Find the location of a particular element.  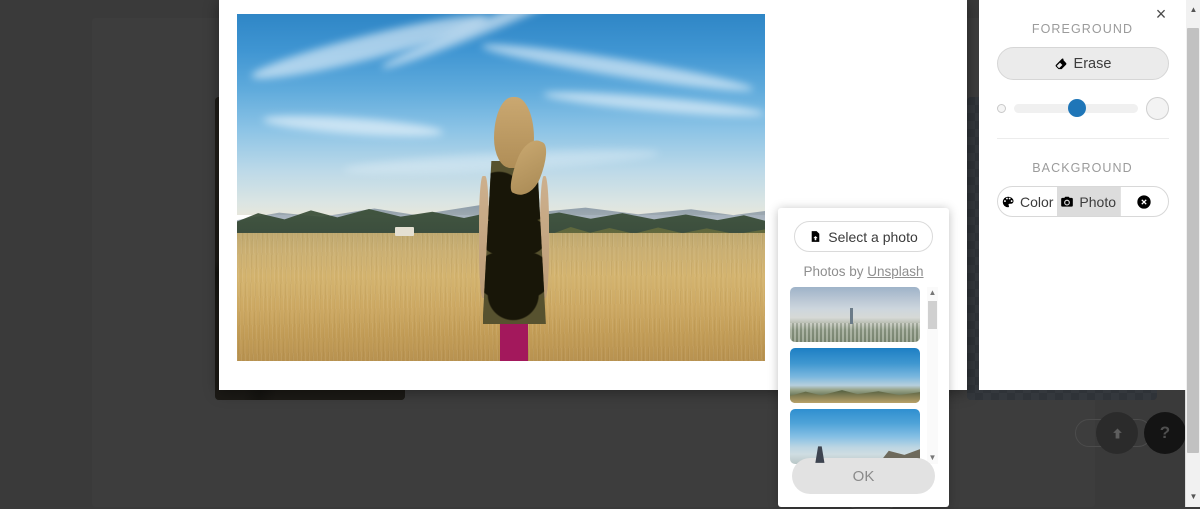

background-clear-button is located at coordinates (1144, 201).